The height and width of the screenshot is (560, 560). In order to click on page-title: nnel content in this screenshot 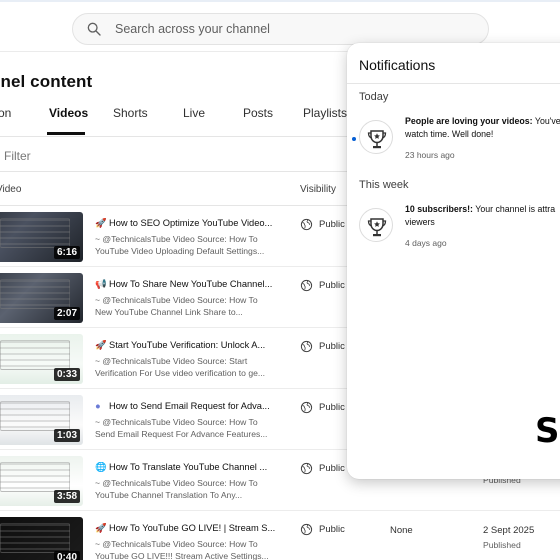, I will do `click(46, 81)`.